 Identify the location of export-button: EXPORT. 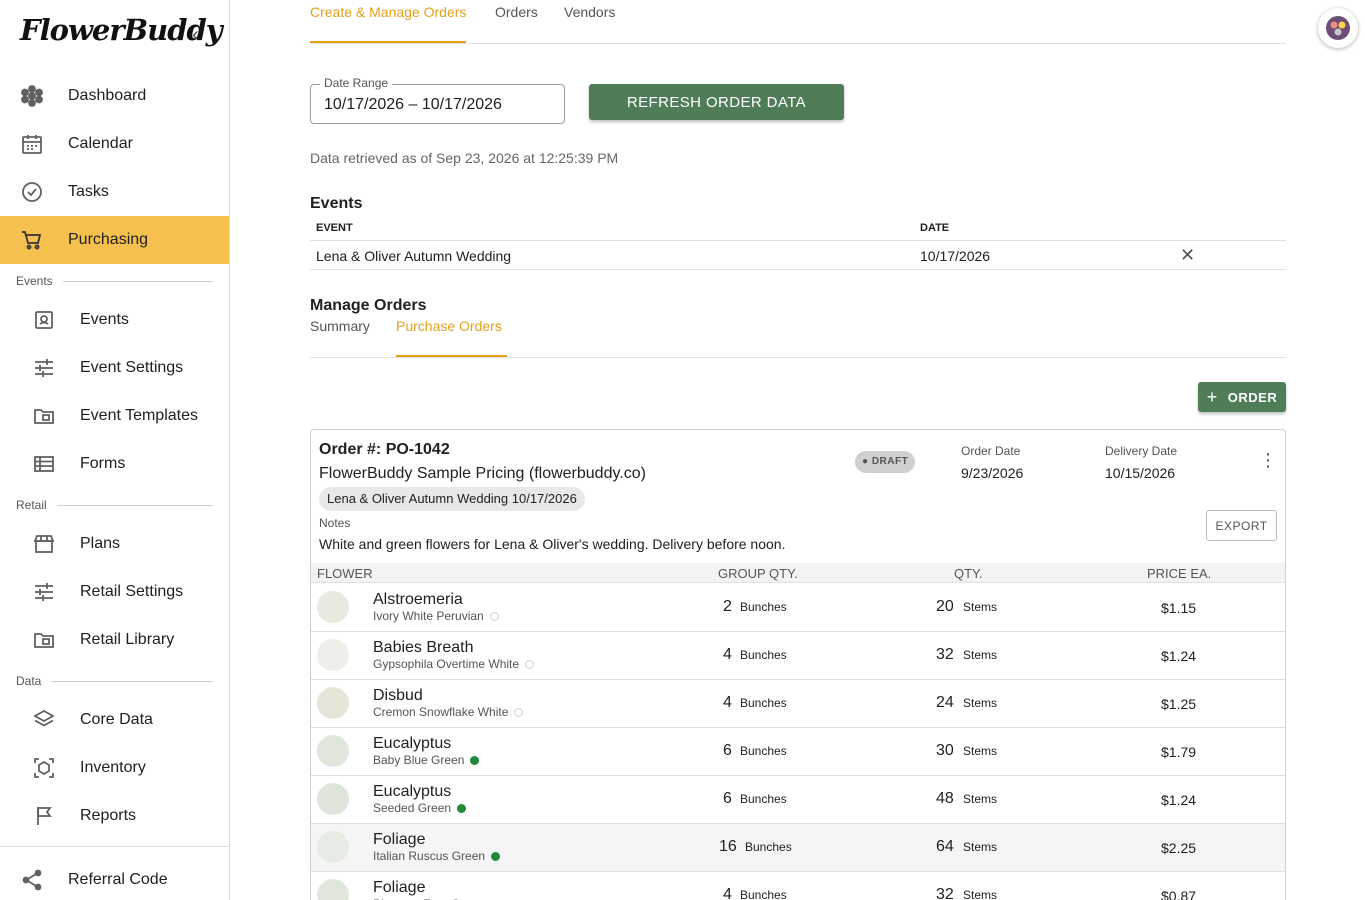
(1241, 525).